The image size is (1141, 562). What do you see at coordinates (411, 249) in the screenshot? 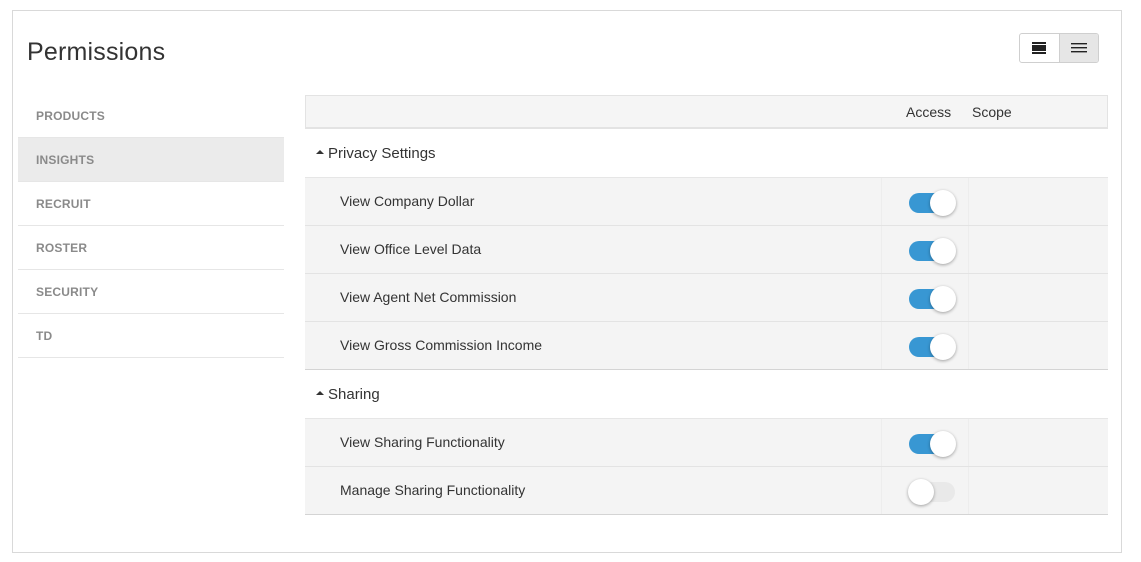
I see `permission-label: View Office Level Data` at bounding box center [411, 249].